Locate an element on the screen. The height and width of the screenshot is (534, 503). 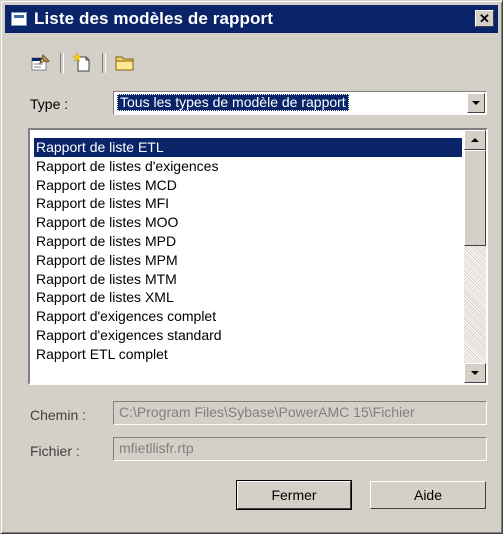
open-folder-icon is located at coordinates (124, 63).